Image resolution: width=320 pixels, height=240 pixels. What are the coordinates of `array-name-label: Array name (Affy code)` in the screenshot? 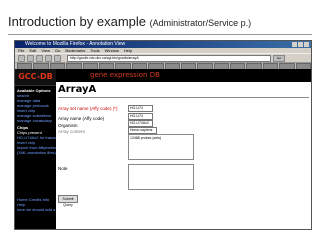 It's located at (81, 118).